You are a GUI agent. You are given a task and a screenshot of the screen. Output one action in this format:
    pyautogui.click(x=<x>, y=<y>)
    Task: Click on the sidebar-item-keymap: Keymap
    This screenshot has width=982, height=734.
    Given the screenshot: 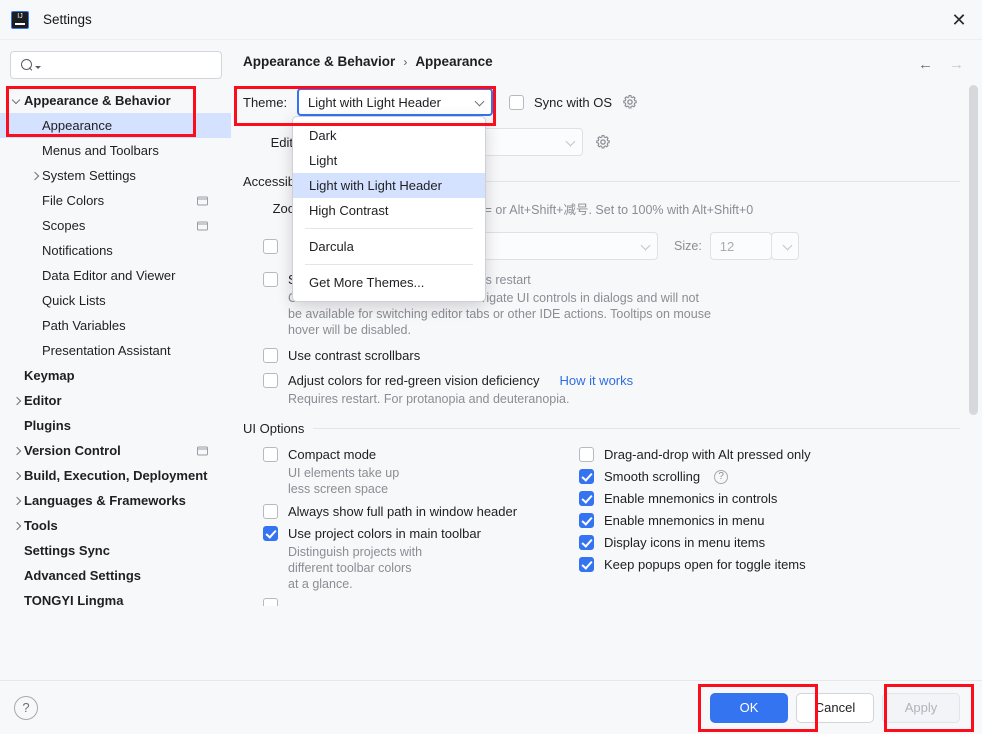 What is the action you would take?
    pyautogui.click(x=115, y=375)
    